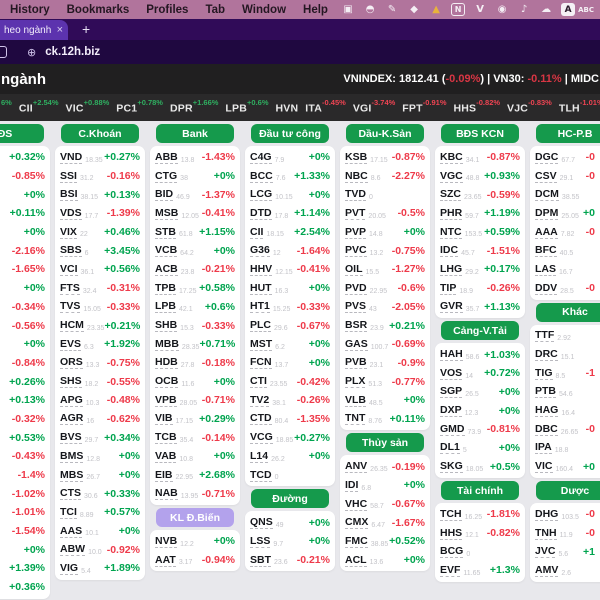 This screenshot has width=600, height=600. I want to click on stock-row: -0.56%, so click(22, 325).